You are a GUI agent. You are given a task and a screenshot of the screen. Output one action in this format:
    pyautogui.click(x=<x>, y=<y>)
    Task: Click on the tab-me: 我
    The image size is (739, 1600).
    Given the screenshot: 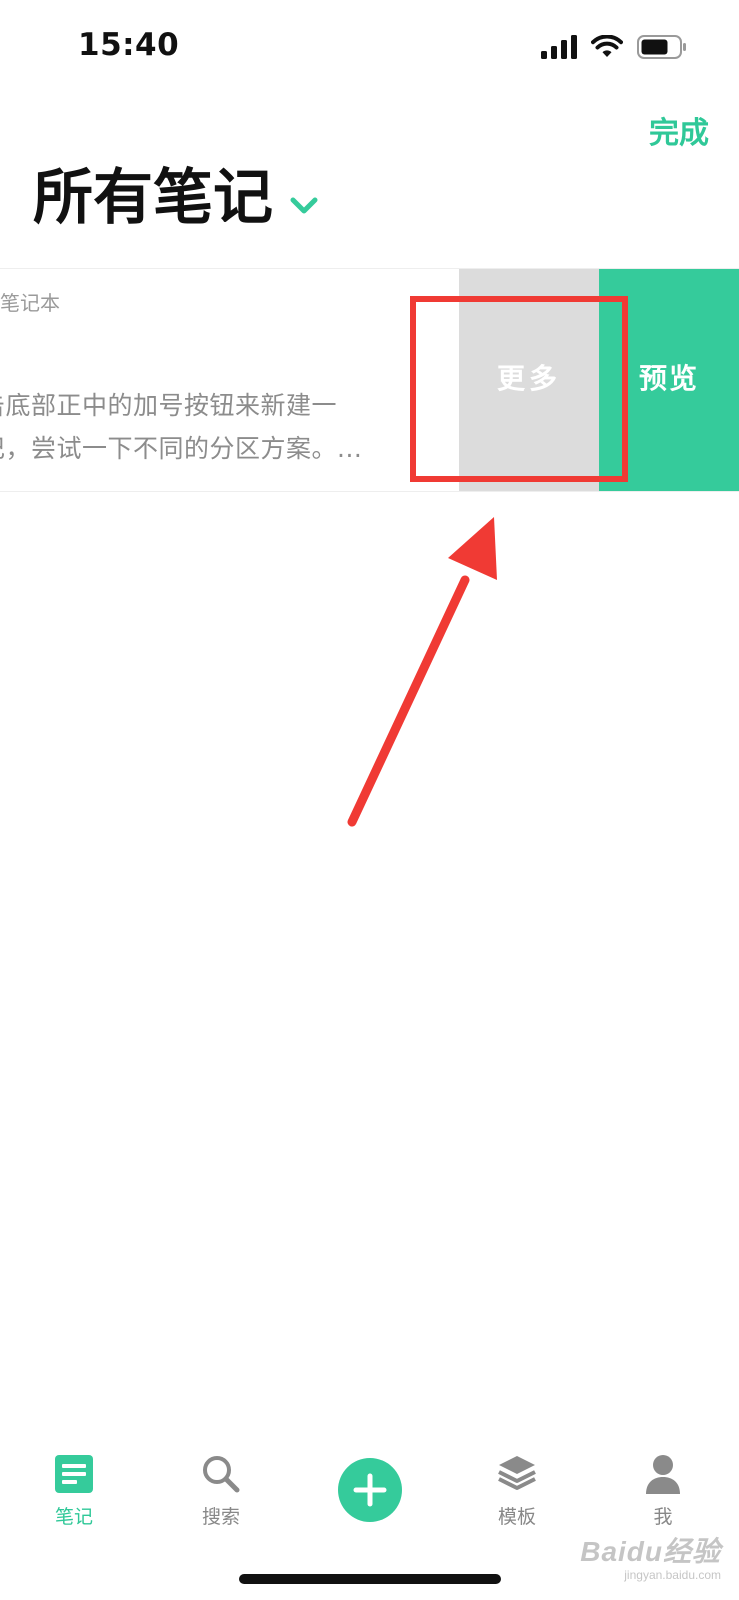 What is the action you would take?
    pyautogui.click(x=663, y=1490)
    